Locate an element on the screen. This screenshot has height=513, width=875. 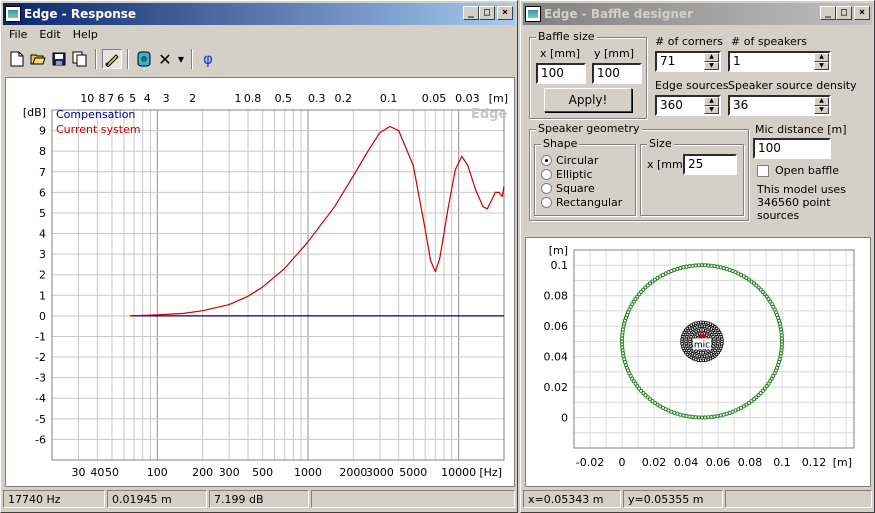
x-tick-label: 0.08 is located at coordinates (750, 462).